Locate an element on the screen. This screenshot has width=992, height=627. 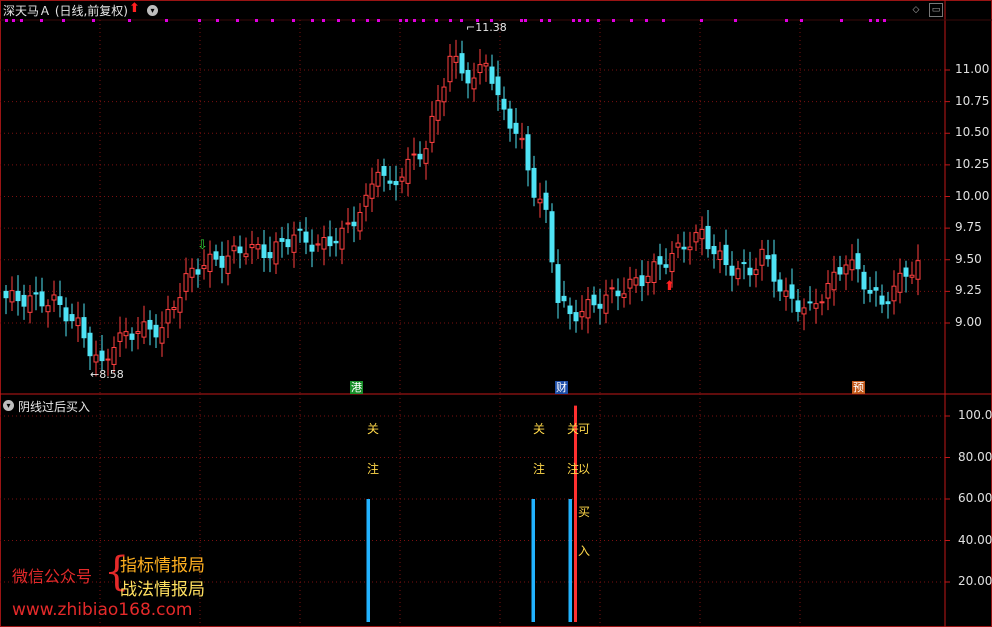
indicator-axis-label: 40.00 is located at coordinates (975, 539).